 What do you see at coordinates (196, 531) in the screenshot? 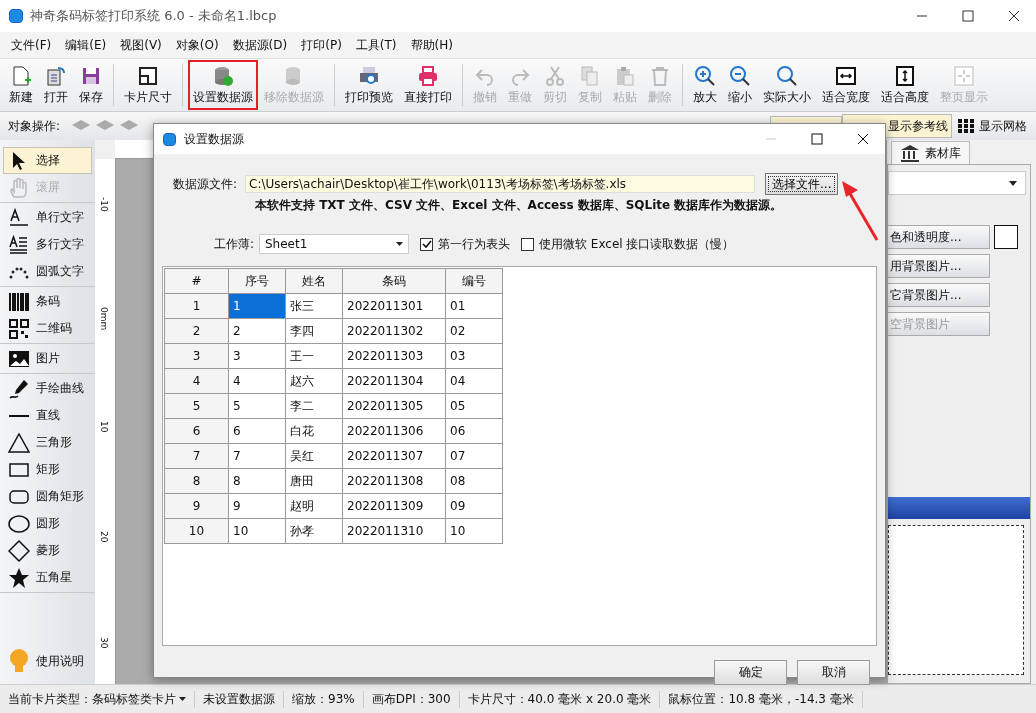
I see `row-header: 10` at bounding box center [196, 531].